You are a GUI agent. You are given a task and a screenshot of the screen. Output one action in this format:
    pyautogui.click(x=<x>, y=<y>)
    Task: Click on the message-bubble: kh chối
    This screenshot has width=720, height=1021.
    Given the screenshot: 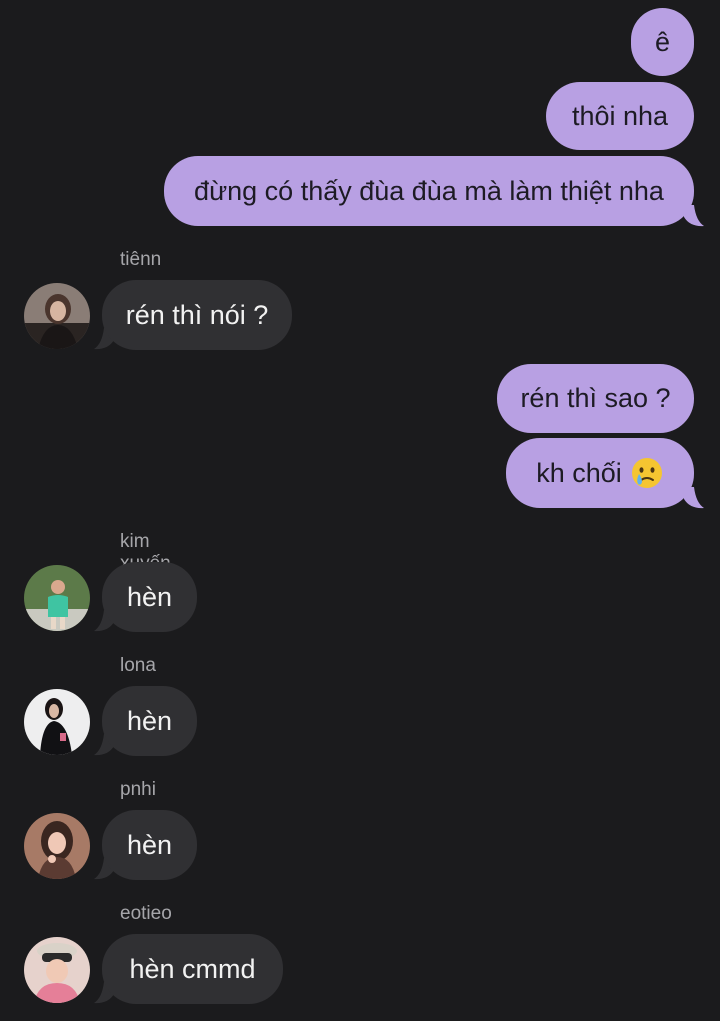 What is the action you would take?
    pyautogui.click(x=600, y=473)
    